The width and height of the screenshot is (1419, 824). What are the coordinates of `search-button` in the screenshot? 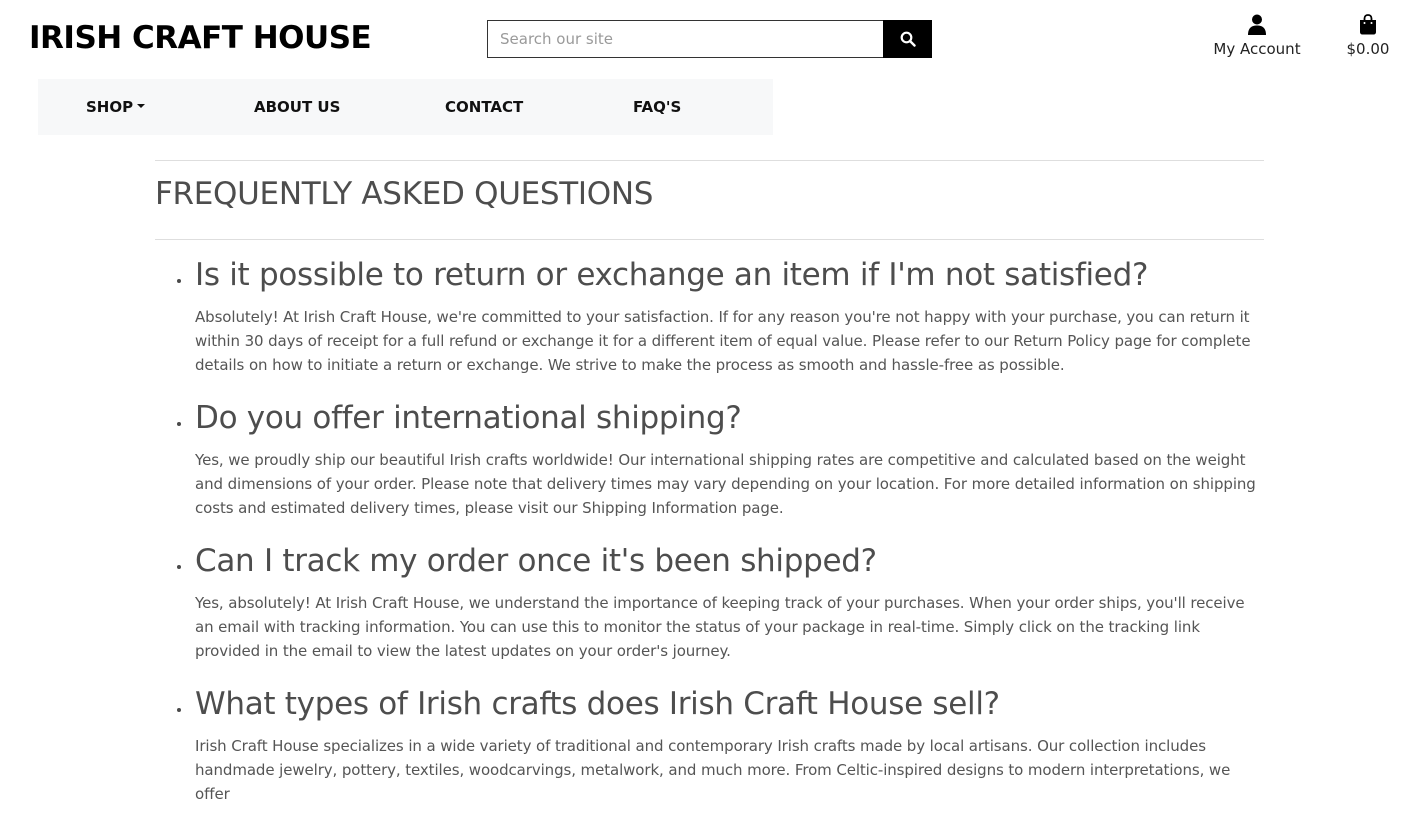 It's located at (907, 39).